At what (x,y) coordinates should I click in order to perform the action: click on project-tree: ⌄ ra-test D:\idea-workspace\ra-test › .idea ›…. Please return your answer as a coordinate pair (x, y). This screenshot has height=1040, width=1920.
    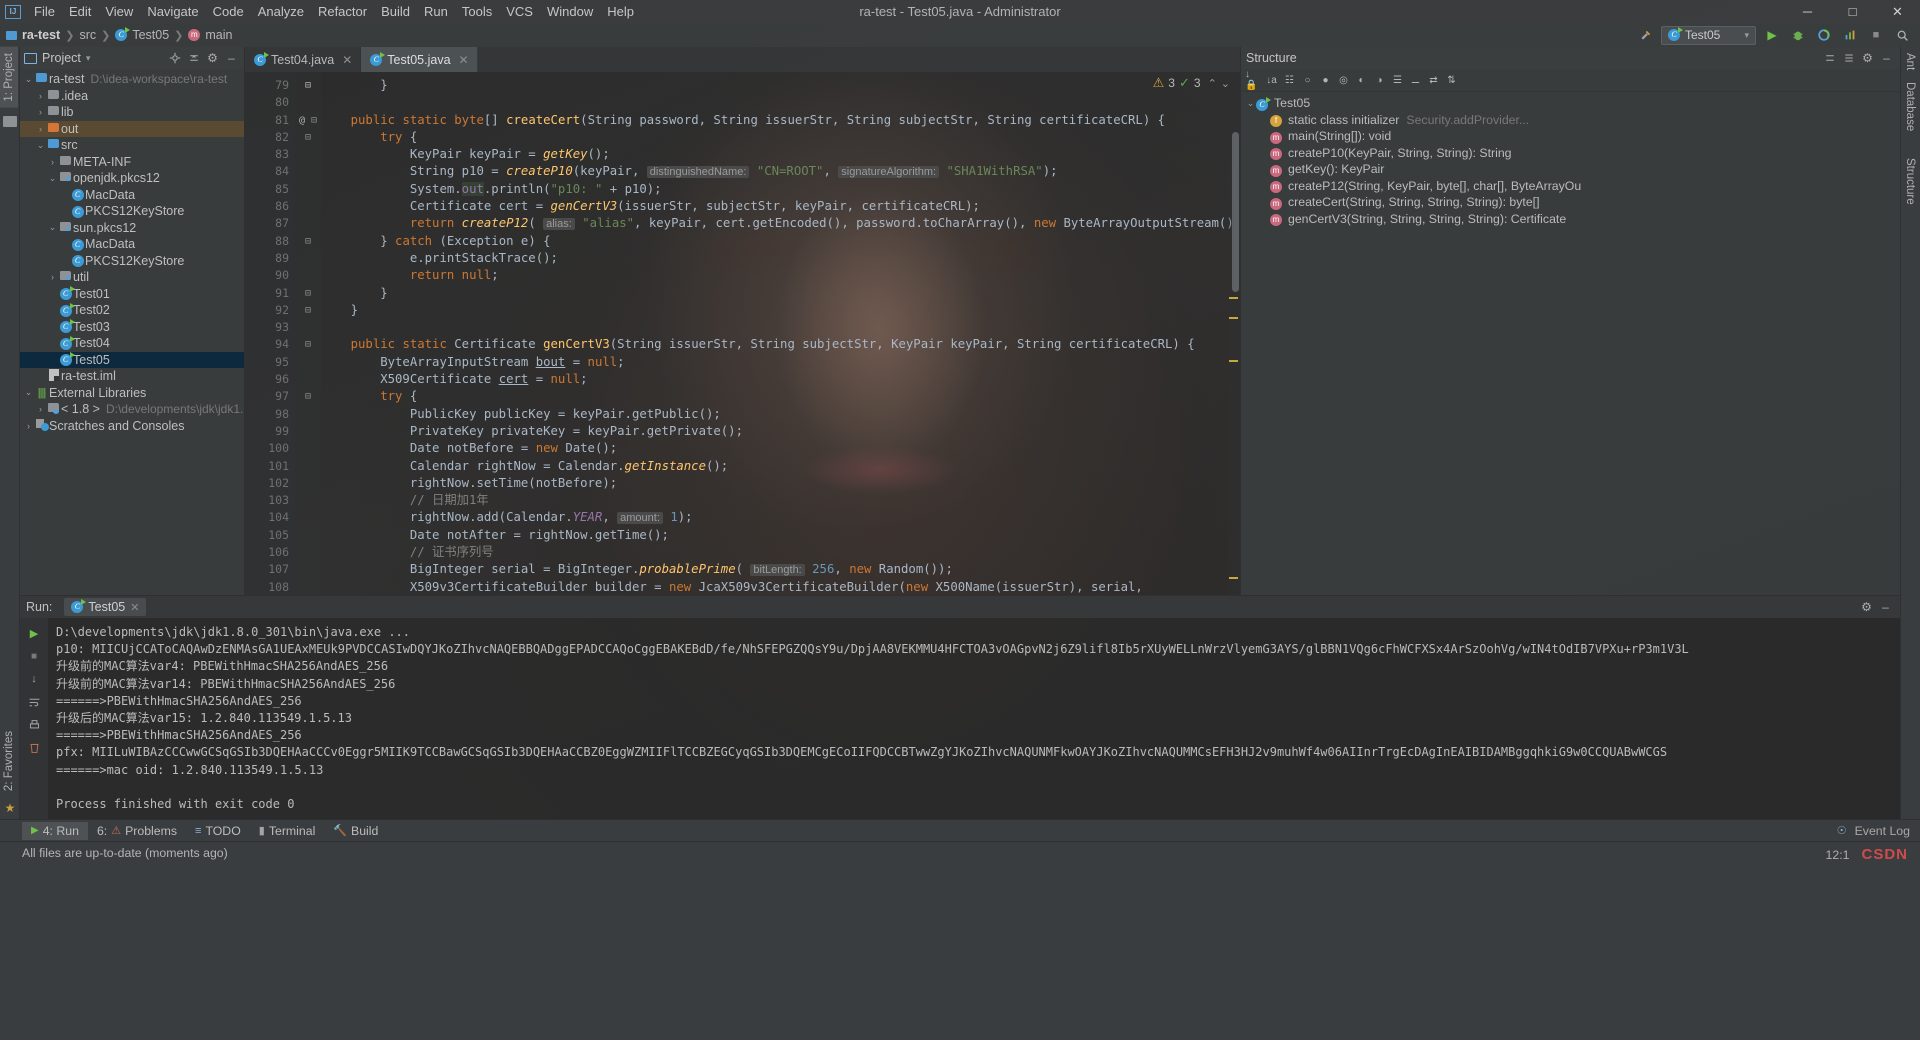
    Looking at the image, I should click on (132, 332).